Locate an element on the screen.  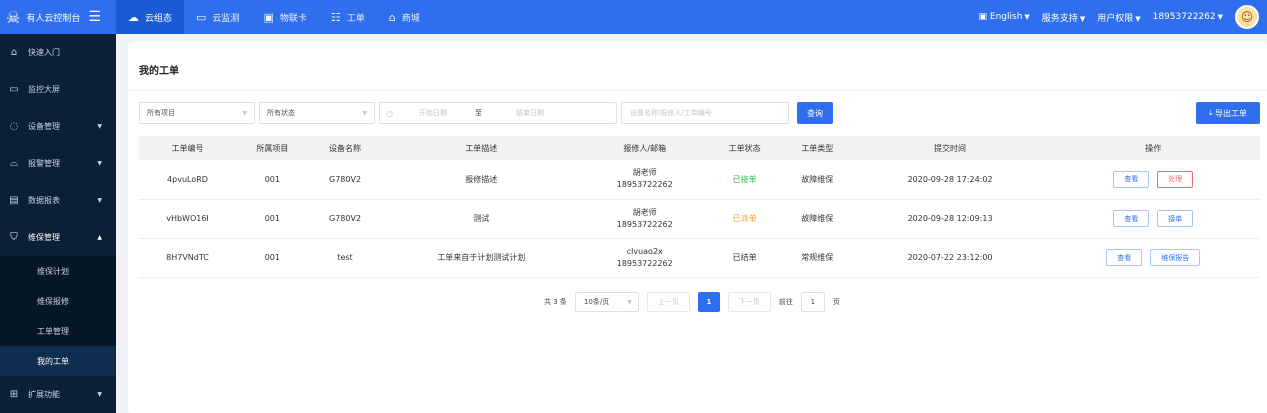
cell-id: 4pvuLoRD is located at coordinates (188, 180).